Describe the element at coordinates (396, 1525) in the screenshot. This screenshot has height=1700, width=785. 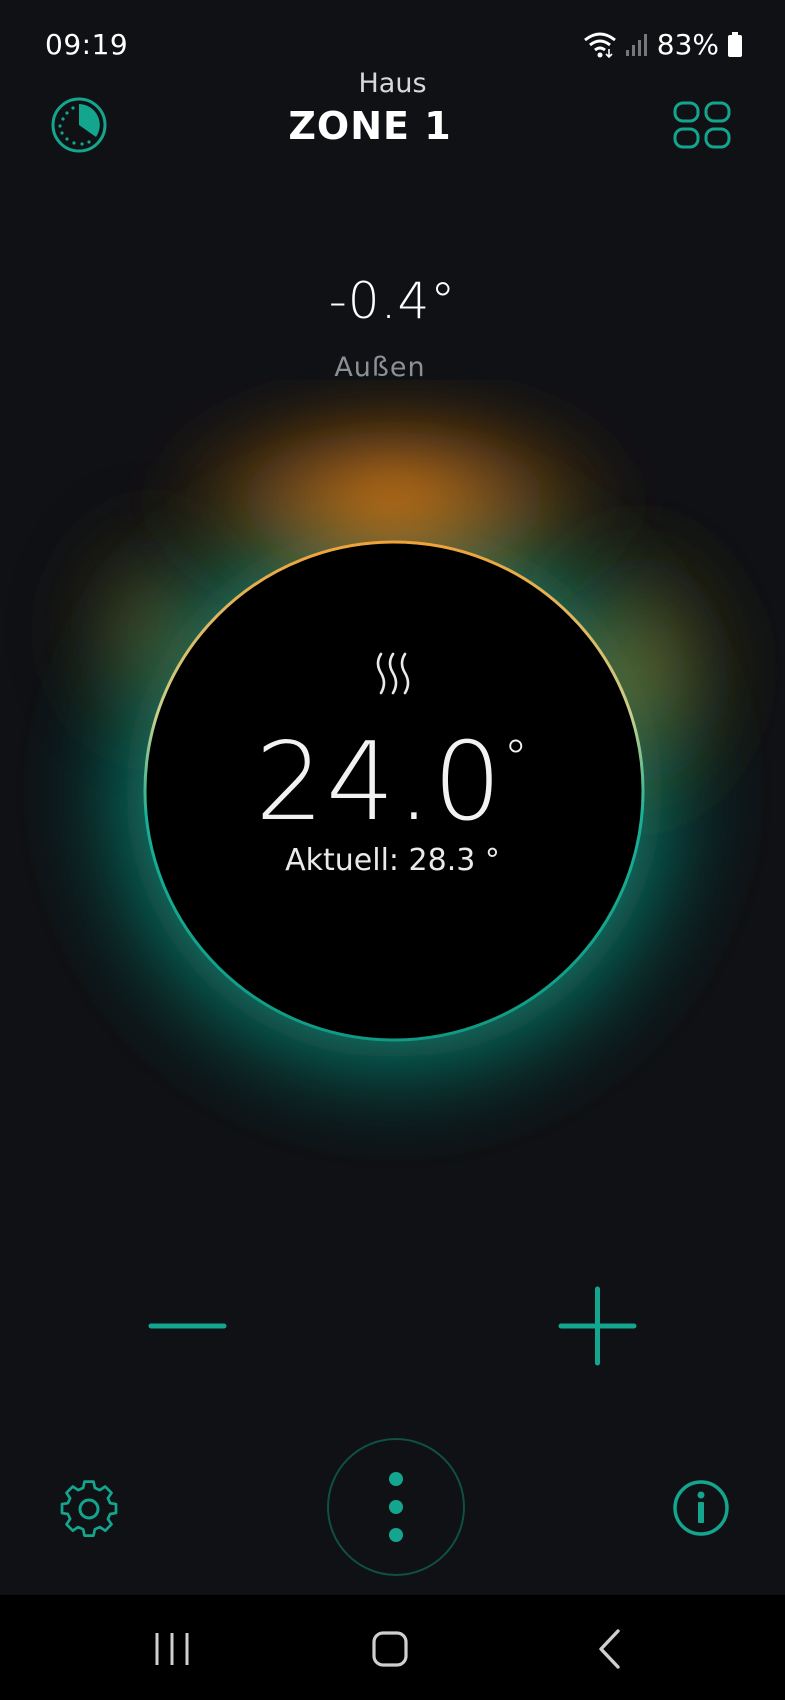
I see `vertical-dots-icon` at that location.